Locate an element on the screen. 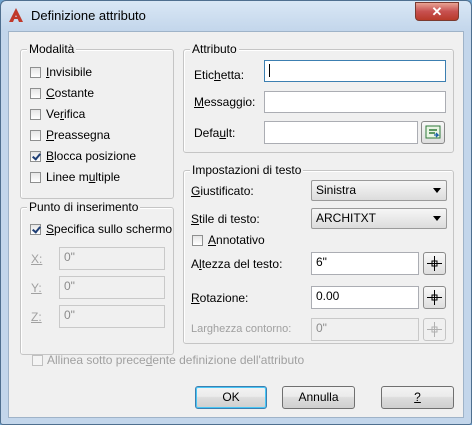 The width and height of the screenshot is (472, 425). constant-label: Costante is located at coordinates (70, 93).